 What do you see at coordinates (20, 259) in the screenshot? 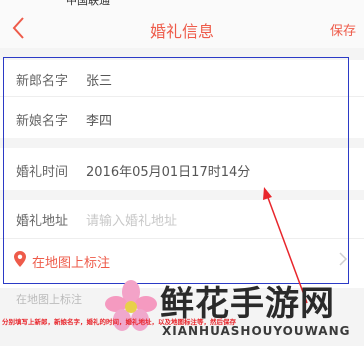
I see `location-pin-icon` at bounding box center [20, 259].